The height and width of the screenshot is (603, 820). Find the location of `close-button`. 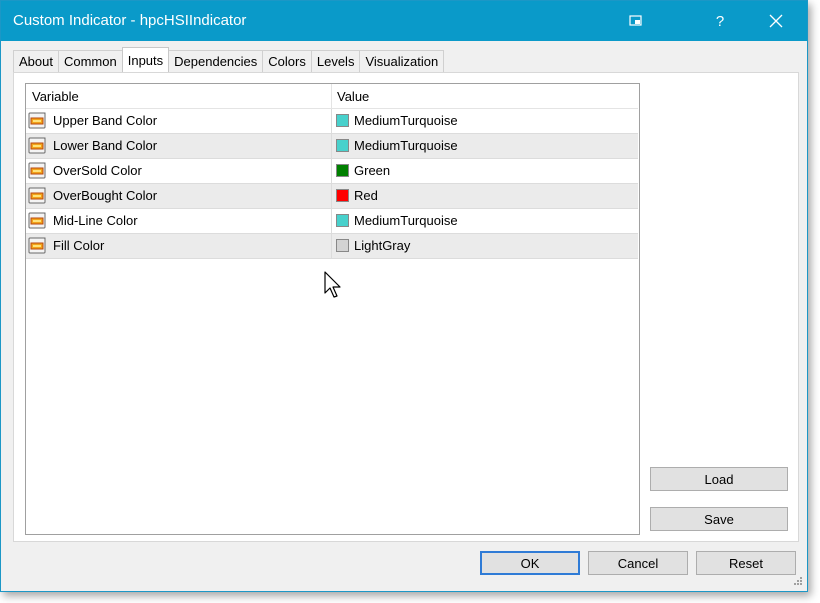

close-button is located at coordinates (776, 21).